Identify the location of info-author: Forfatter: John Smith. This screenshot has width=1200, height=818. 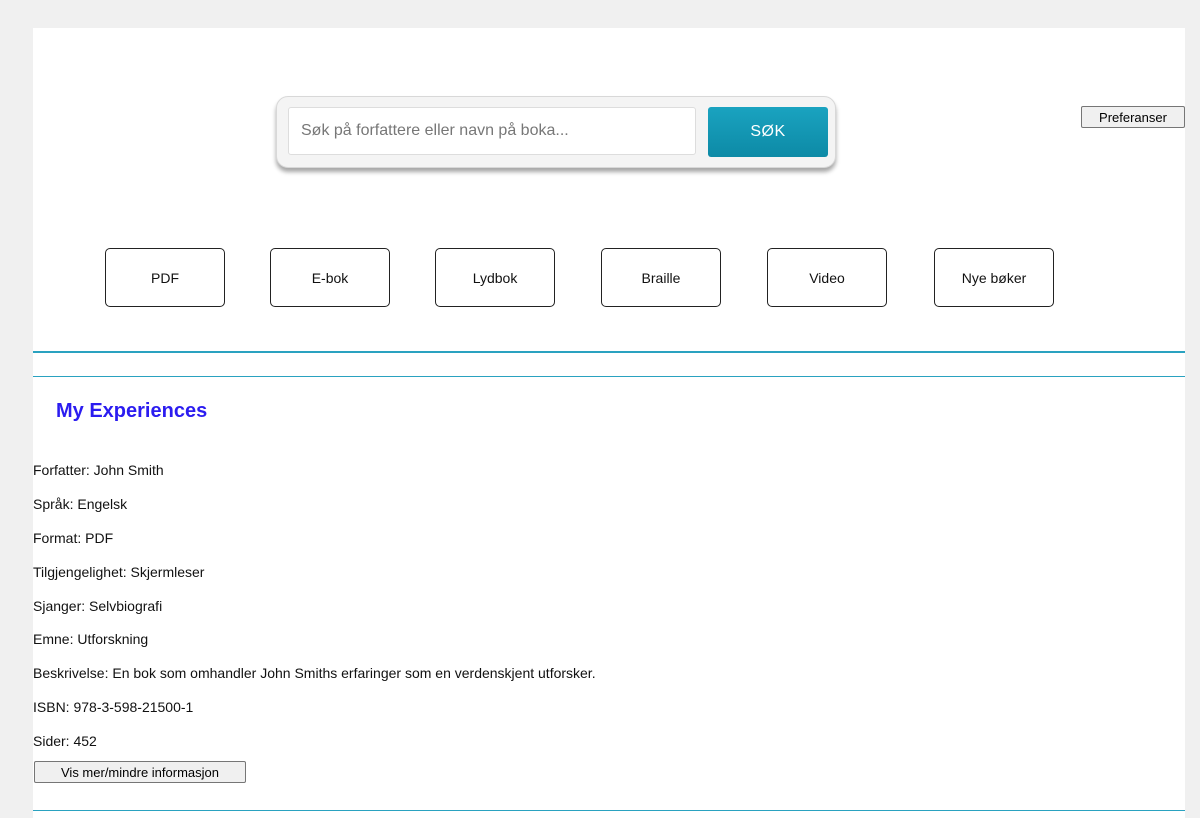
(98, 470).